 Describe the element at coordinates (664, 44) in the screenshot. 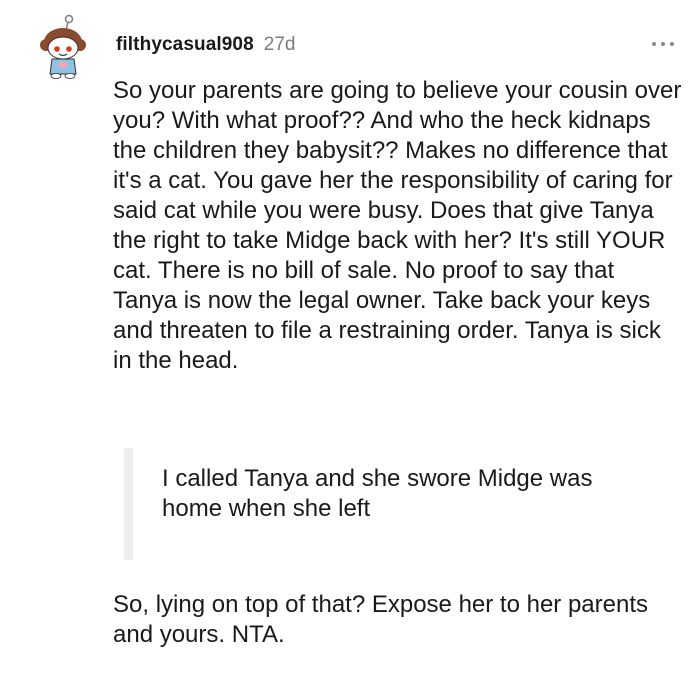

I see `more-options-button` at that location.